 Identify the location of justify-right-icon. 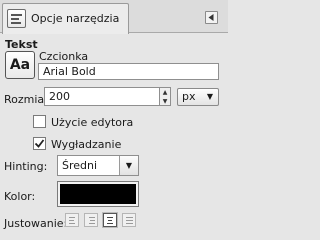
(91, 220).